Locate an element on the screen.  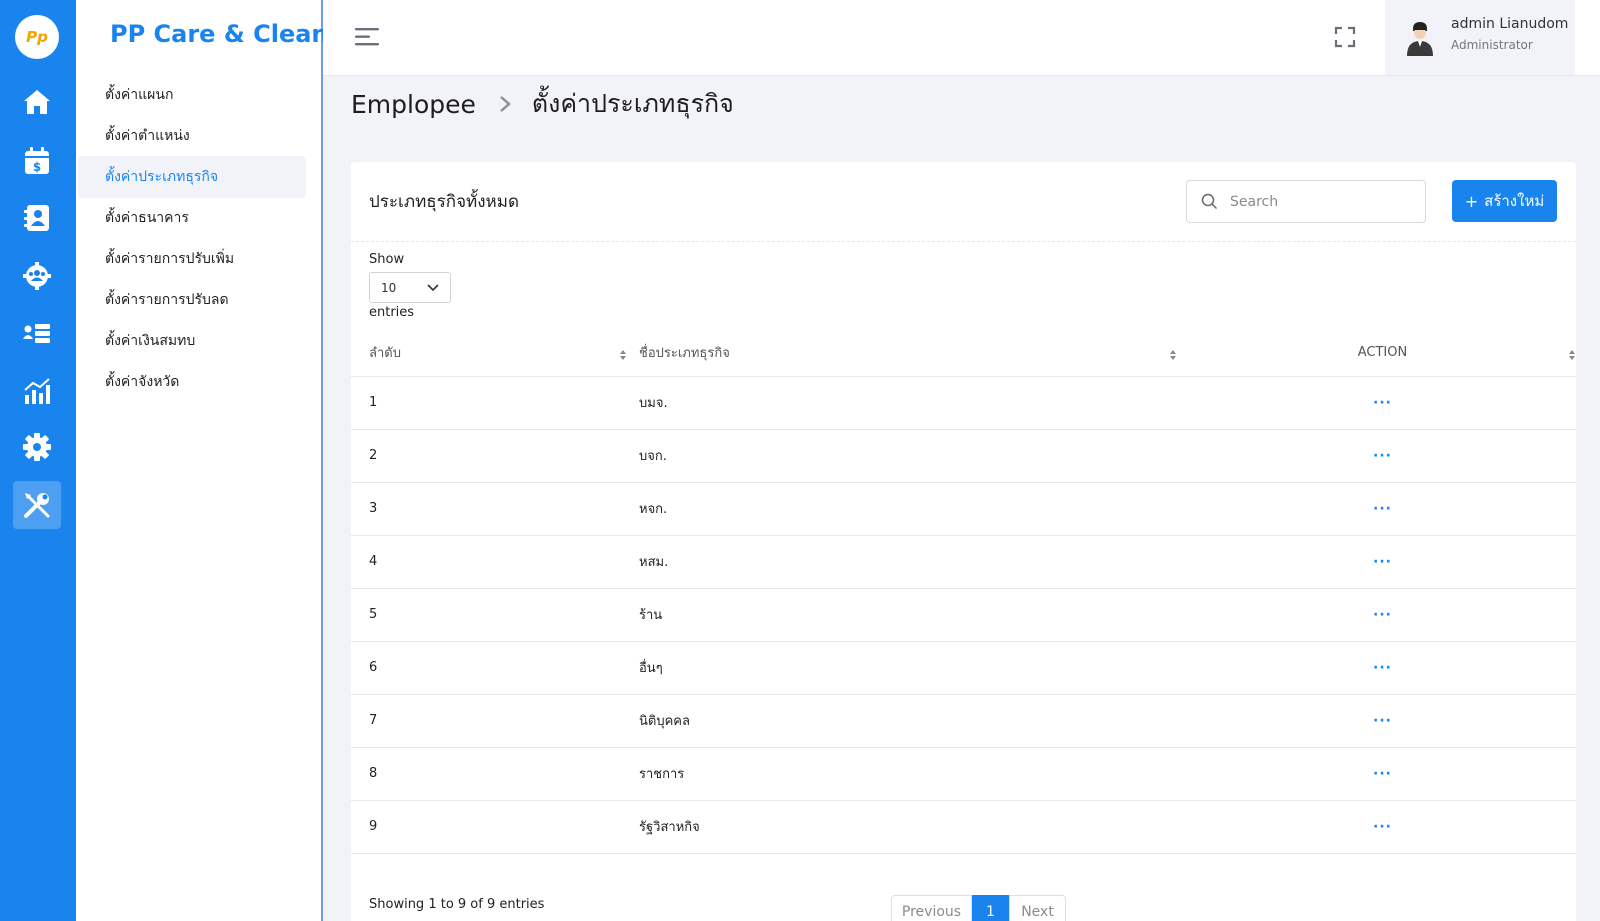
contacts-icon is located at coordinates (37, 218).